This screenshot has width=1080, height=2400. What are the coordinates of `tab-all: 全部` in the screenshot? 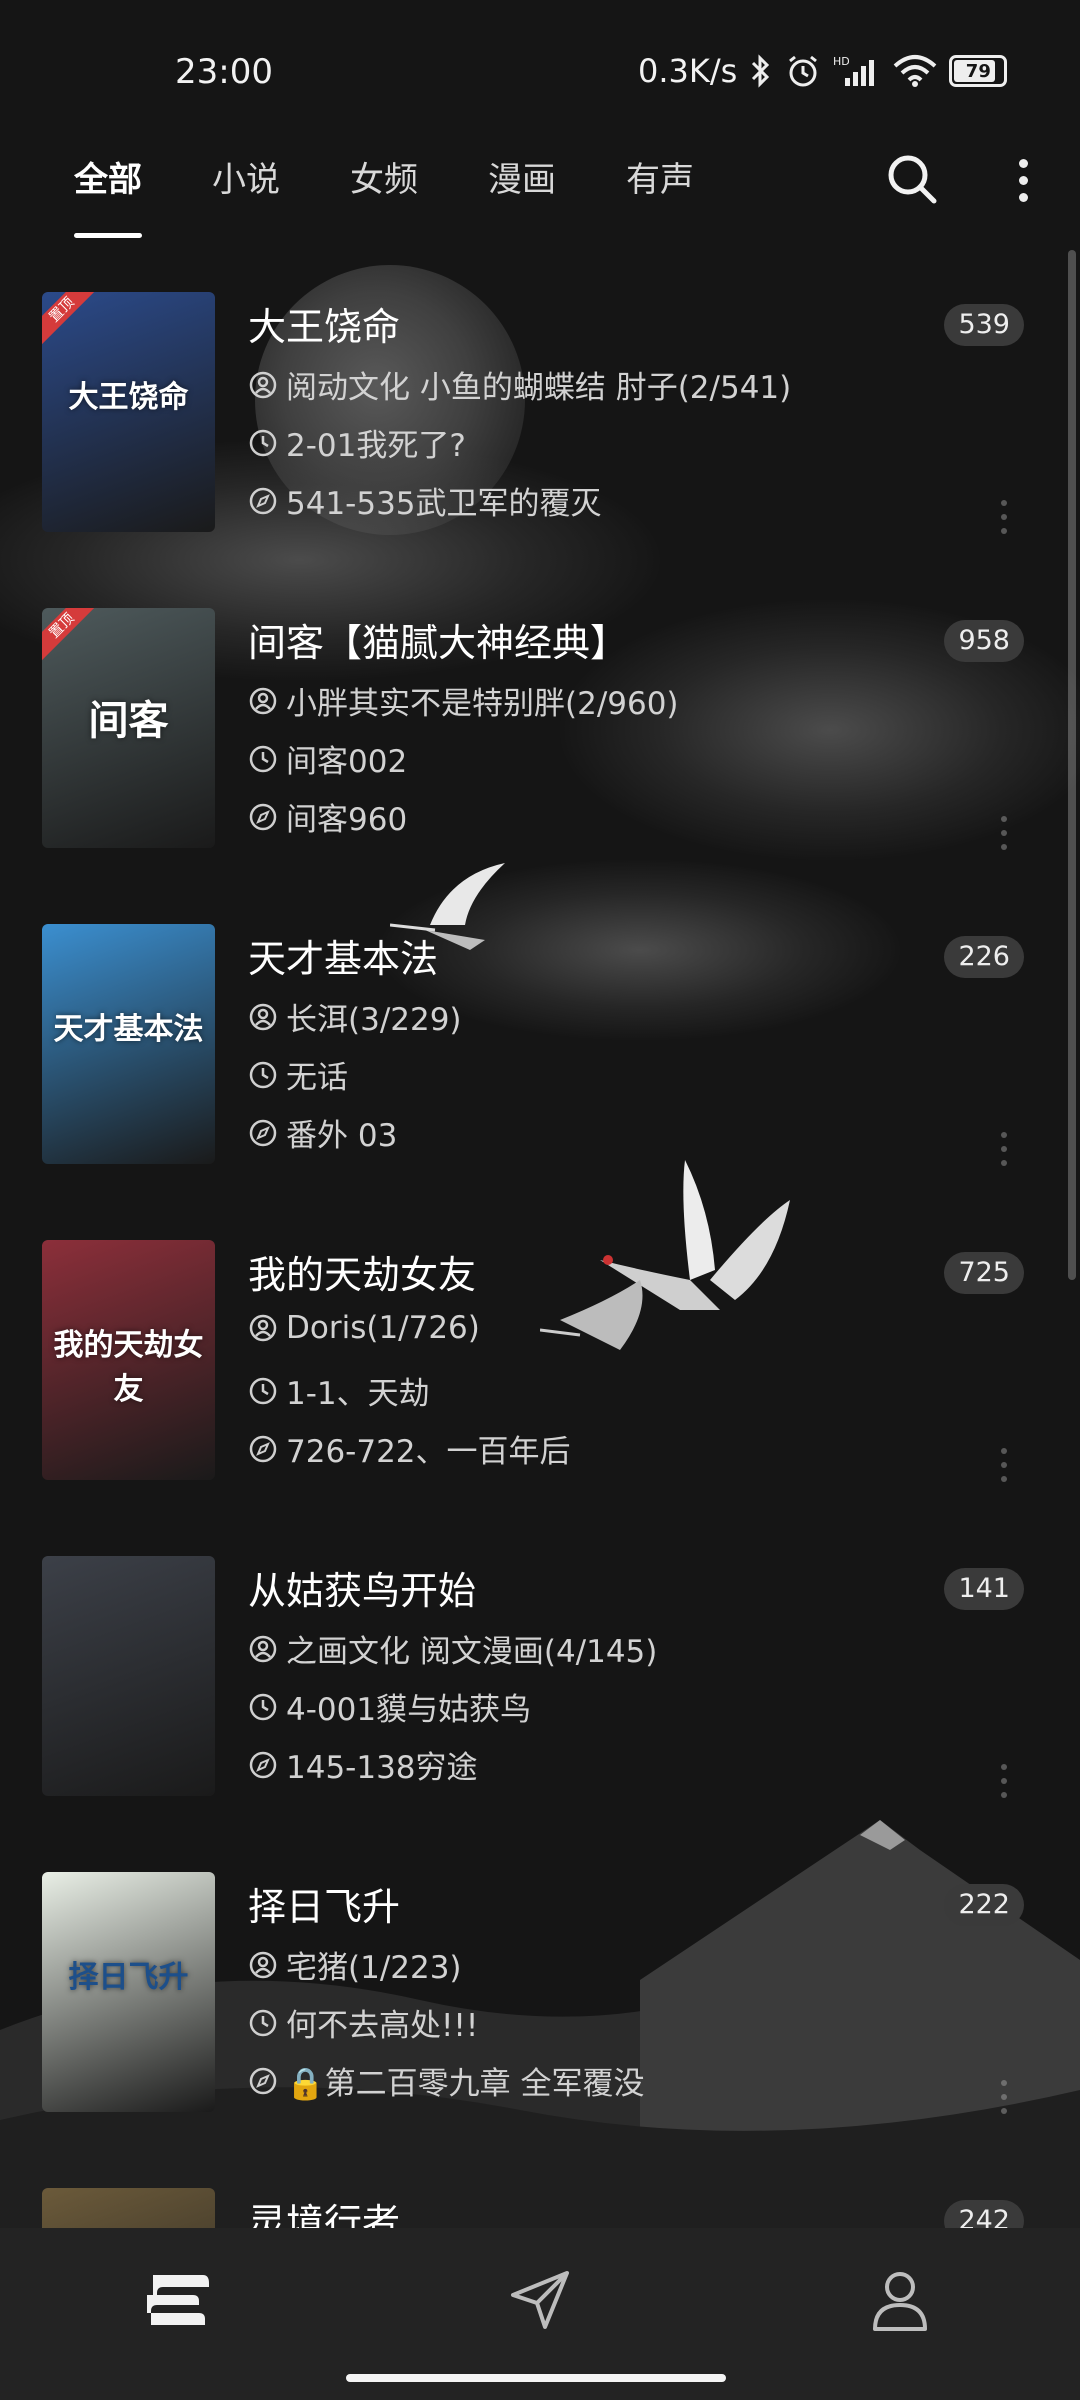 It's located at (108, 202).